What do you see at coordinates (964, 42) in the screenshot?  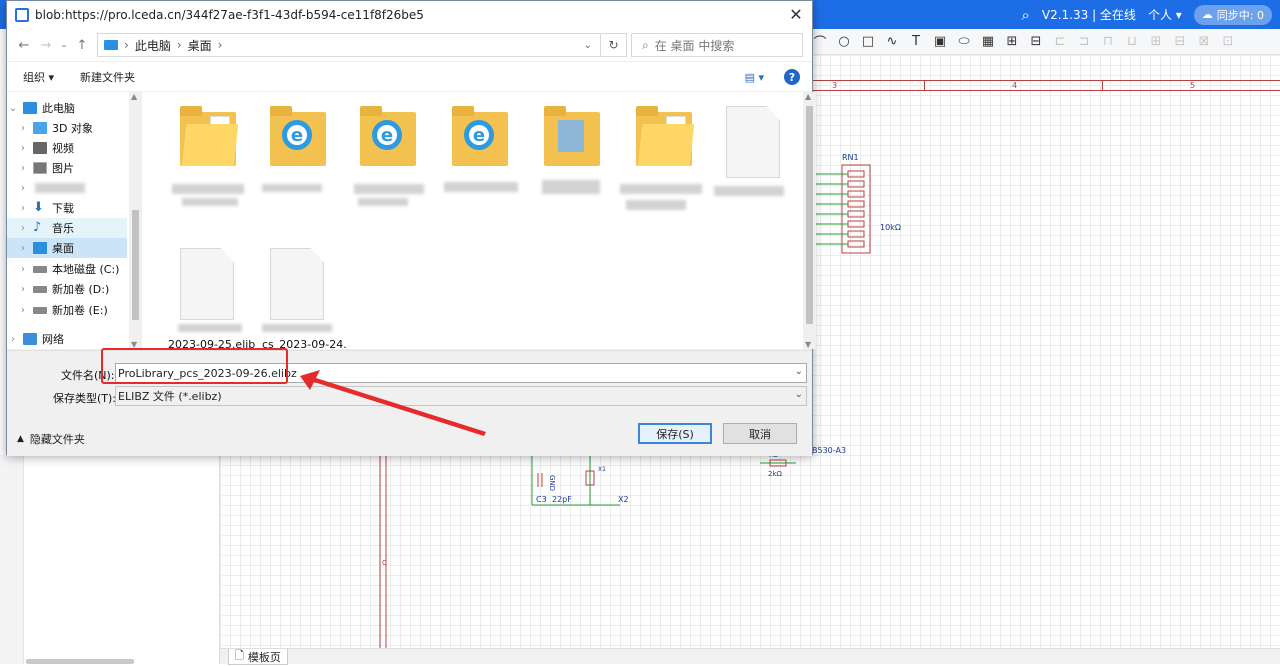 I see `ellipse-tool-icon: ⬭` at bounding box center [964, 42].